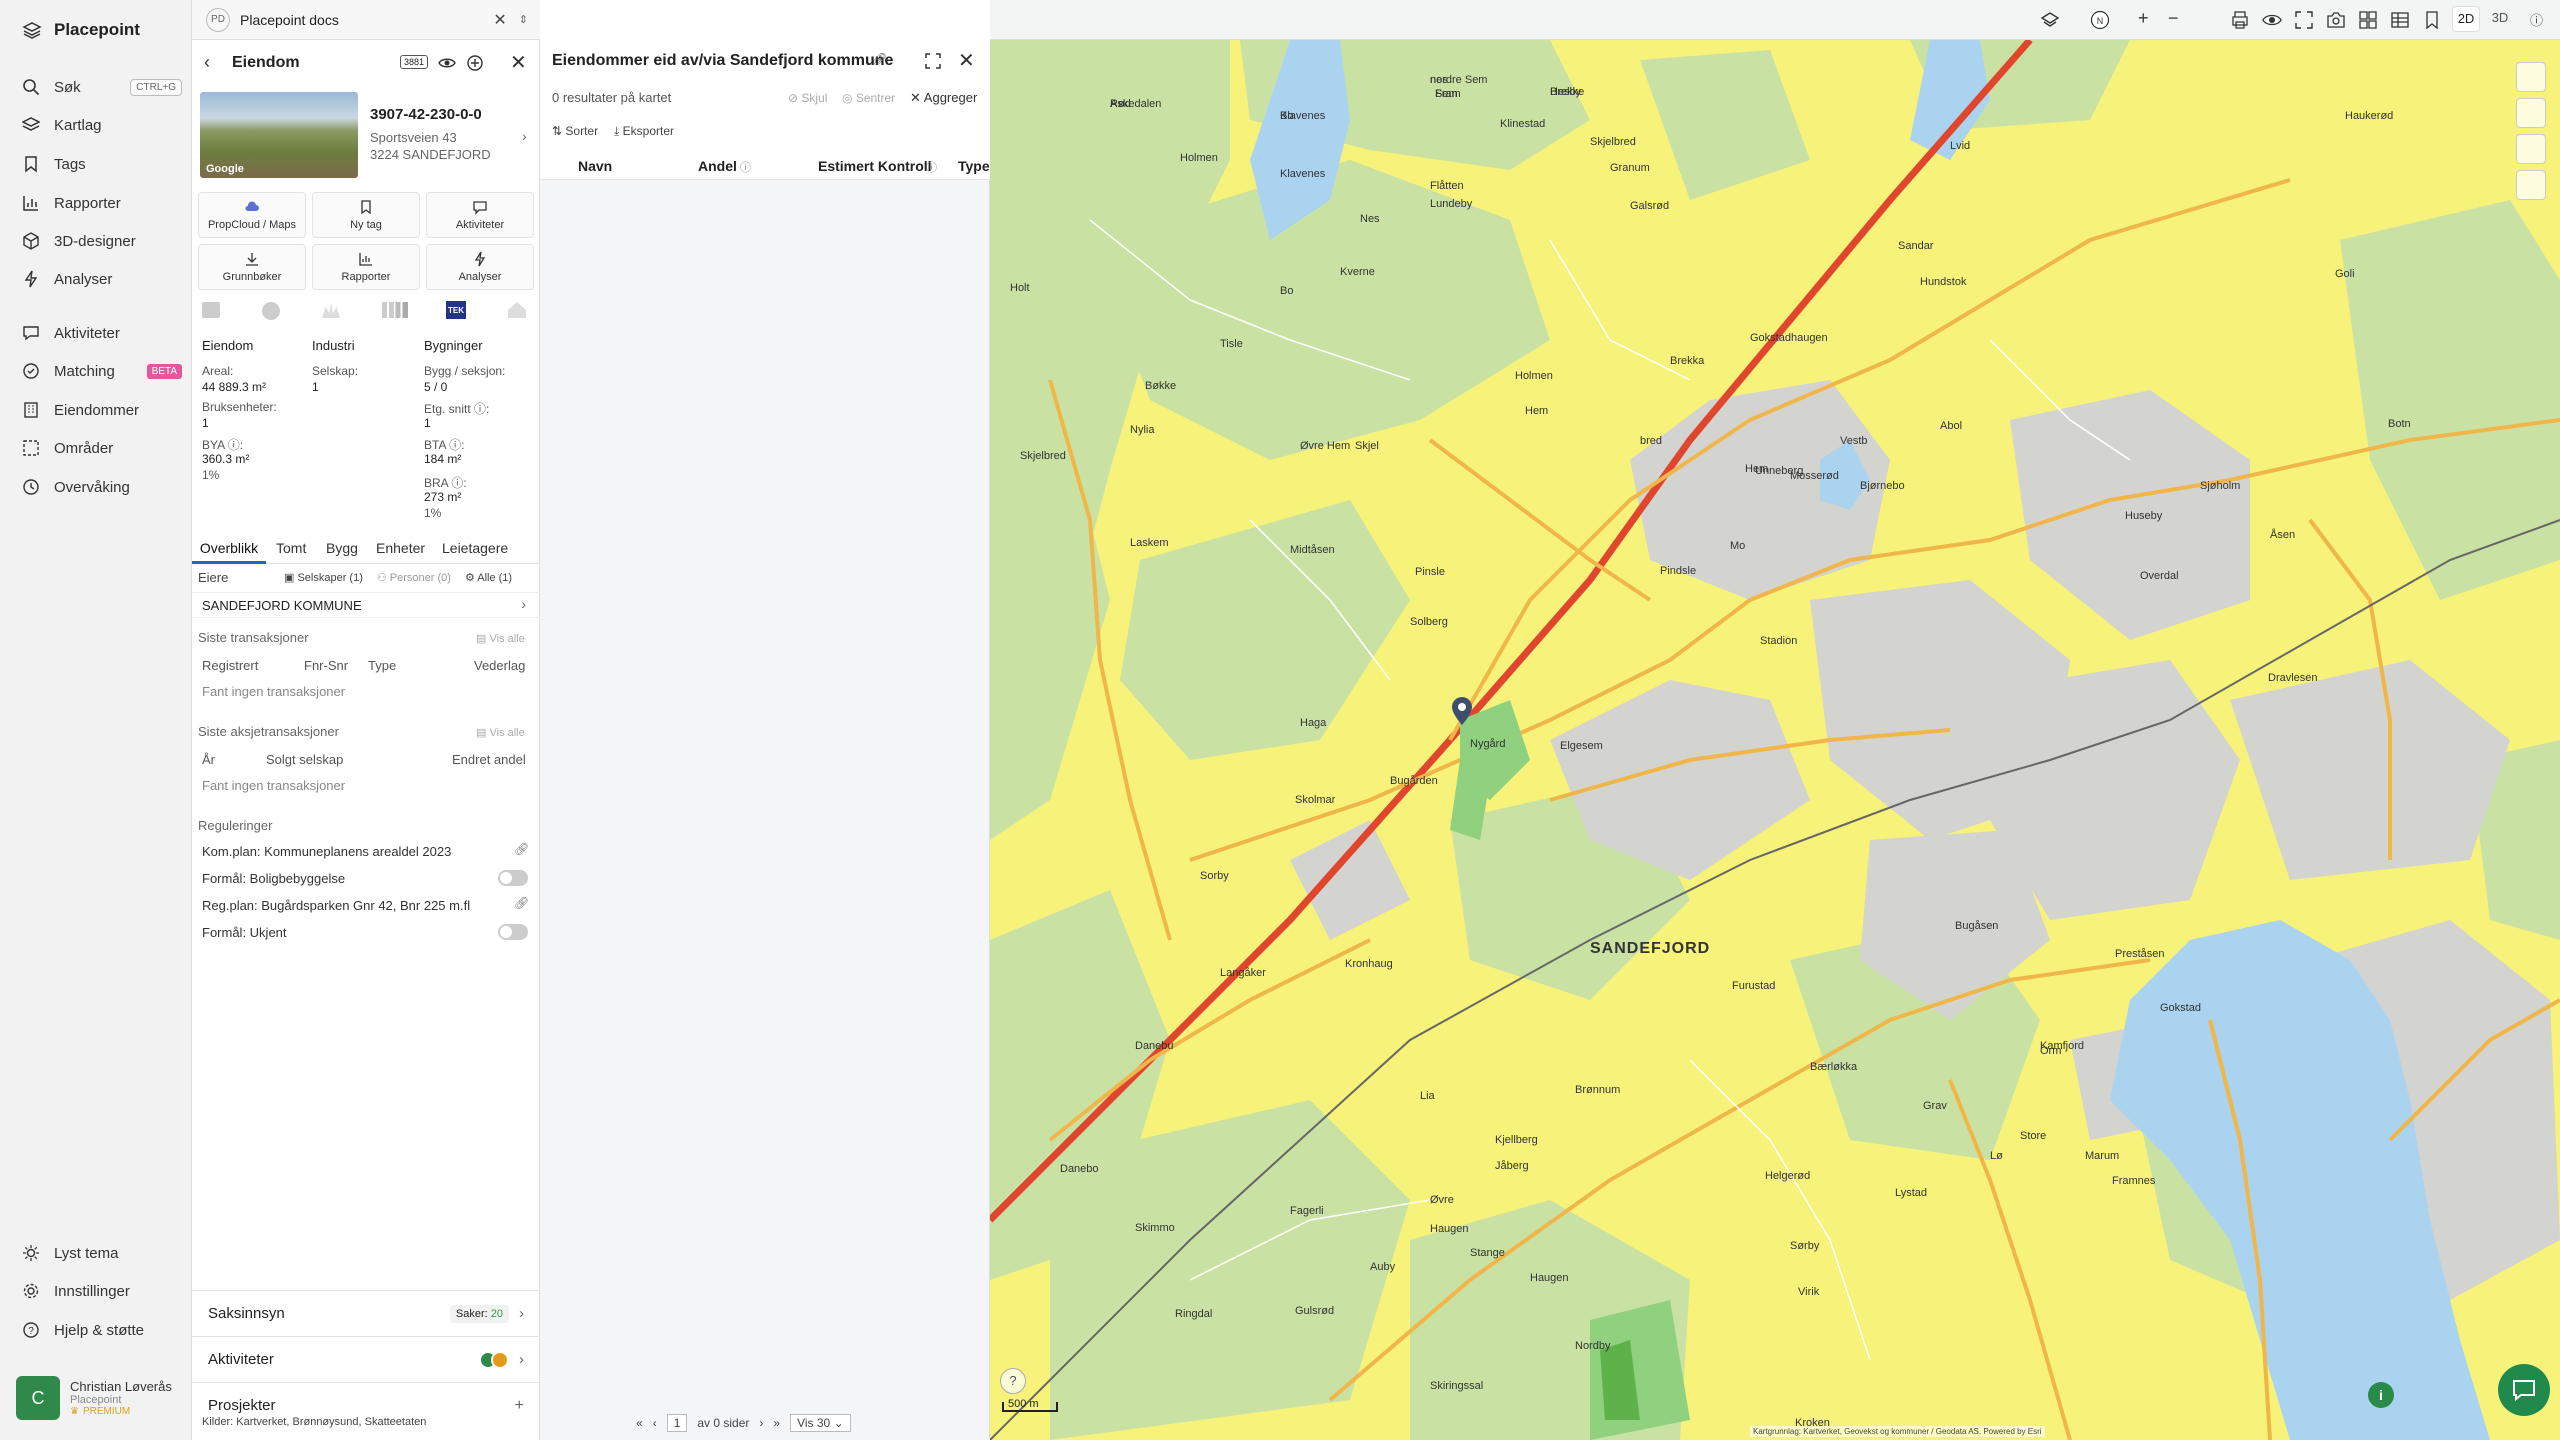  Describe the element at coordinates (289, 20) in the screenshot. I see `docs-title: Placepoint docs` at that location.